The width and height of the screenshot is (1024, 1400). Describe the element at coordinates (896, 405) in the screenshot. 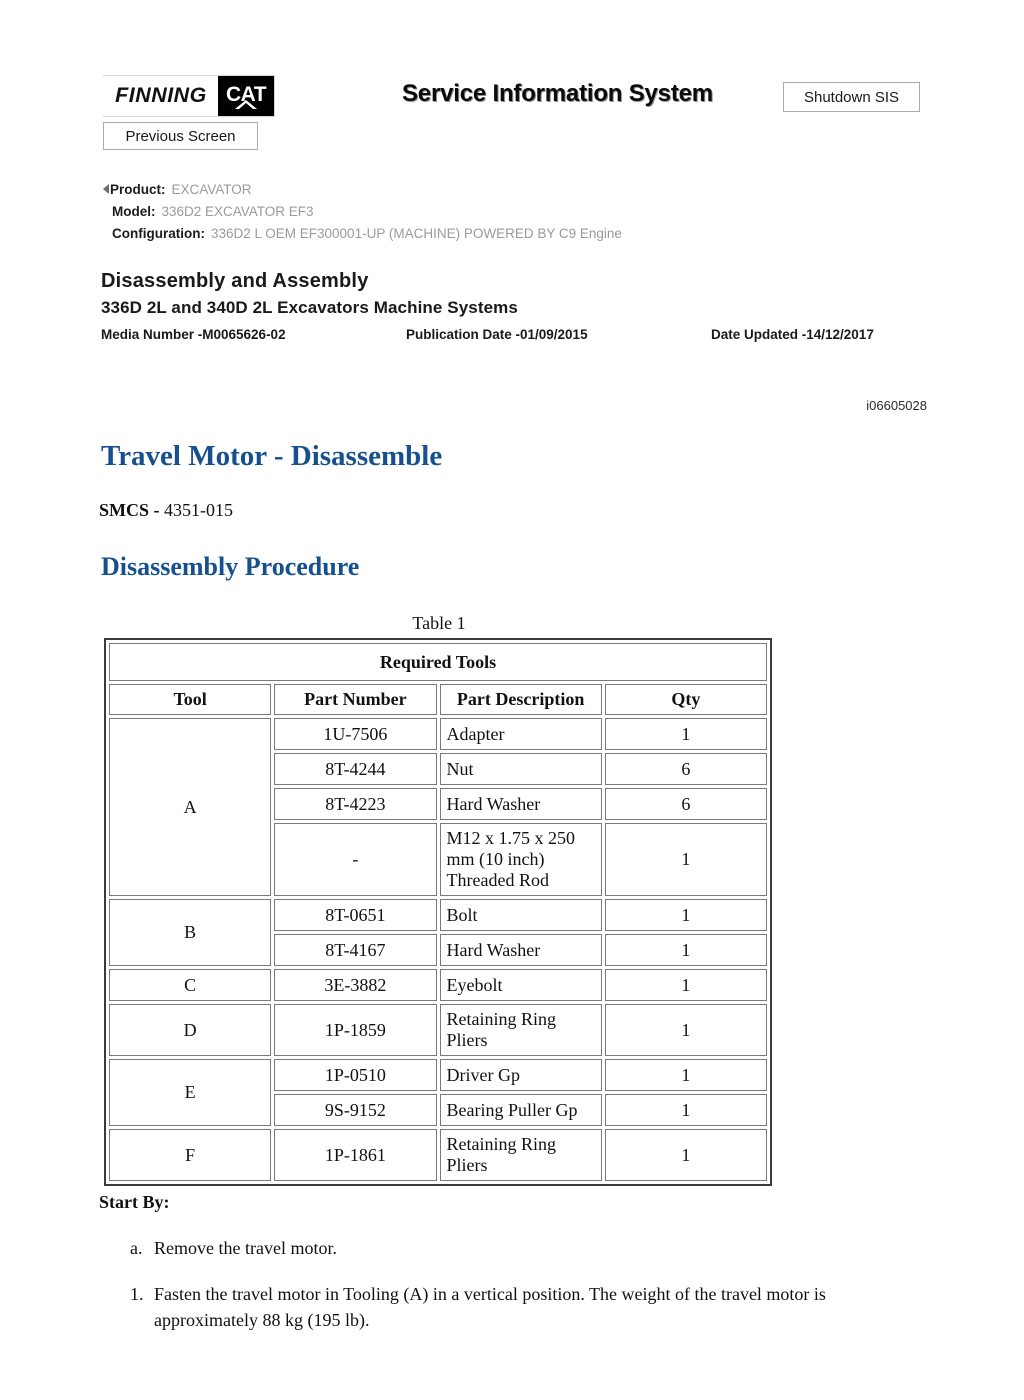

I see `document-id: i06605028` at that location.